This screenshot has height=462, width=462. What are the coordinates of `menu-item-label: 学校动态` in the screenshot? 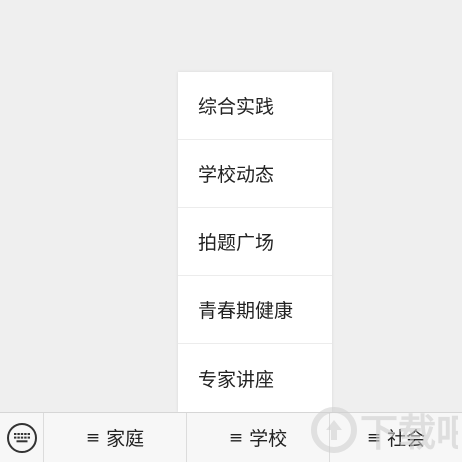 It's located at (236, 175).